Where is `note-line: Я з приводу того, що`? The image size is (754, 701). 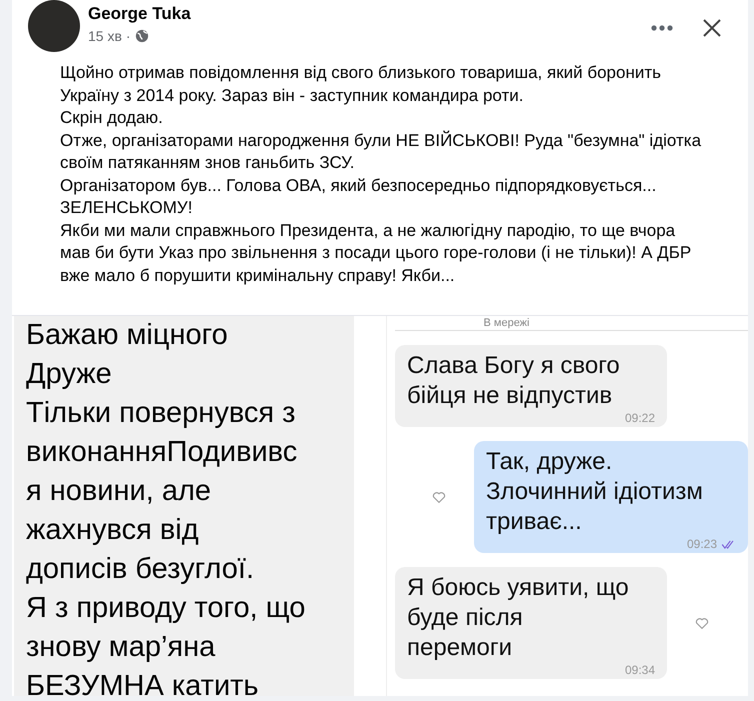 note-line: Я з приводу того, що is located at coordinates (166, 608).